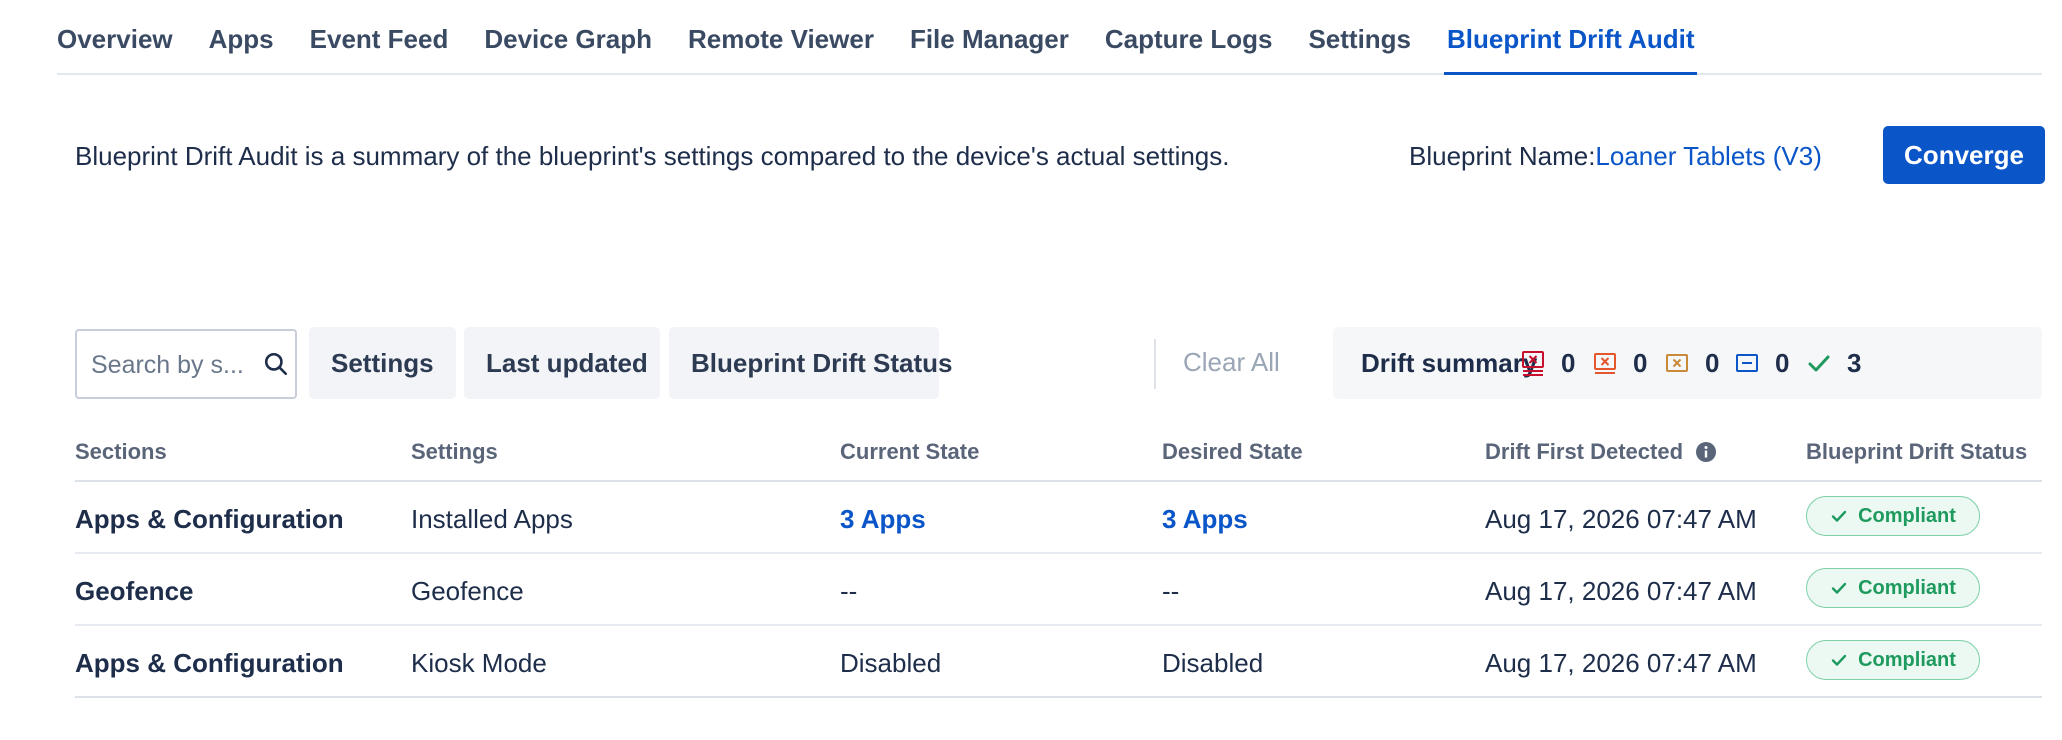 This screenshot has width=2062, height=740. What do you see at coordinates (1917, 451) in the screenshot?
I see `header-blueprint-drift-status: Blueprint Drift Status` at bounding box center [1917, 451].